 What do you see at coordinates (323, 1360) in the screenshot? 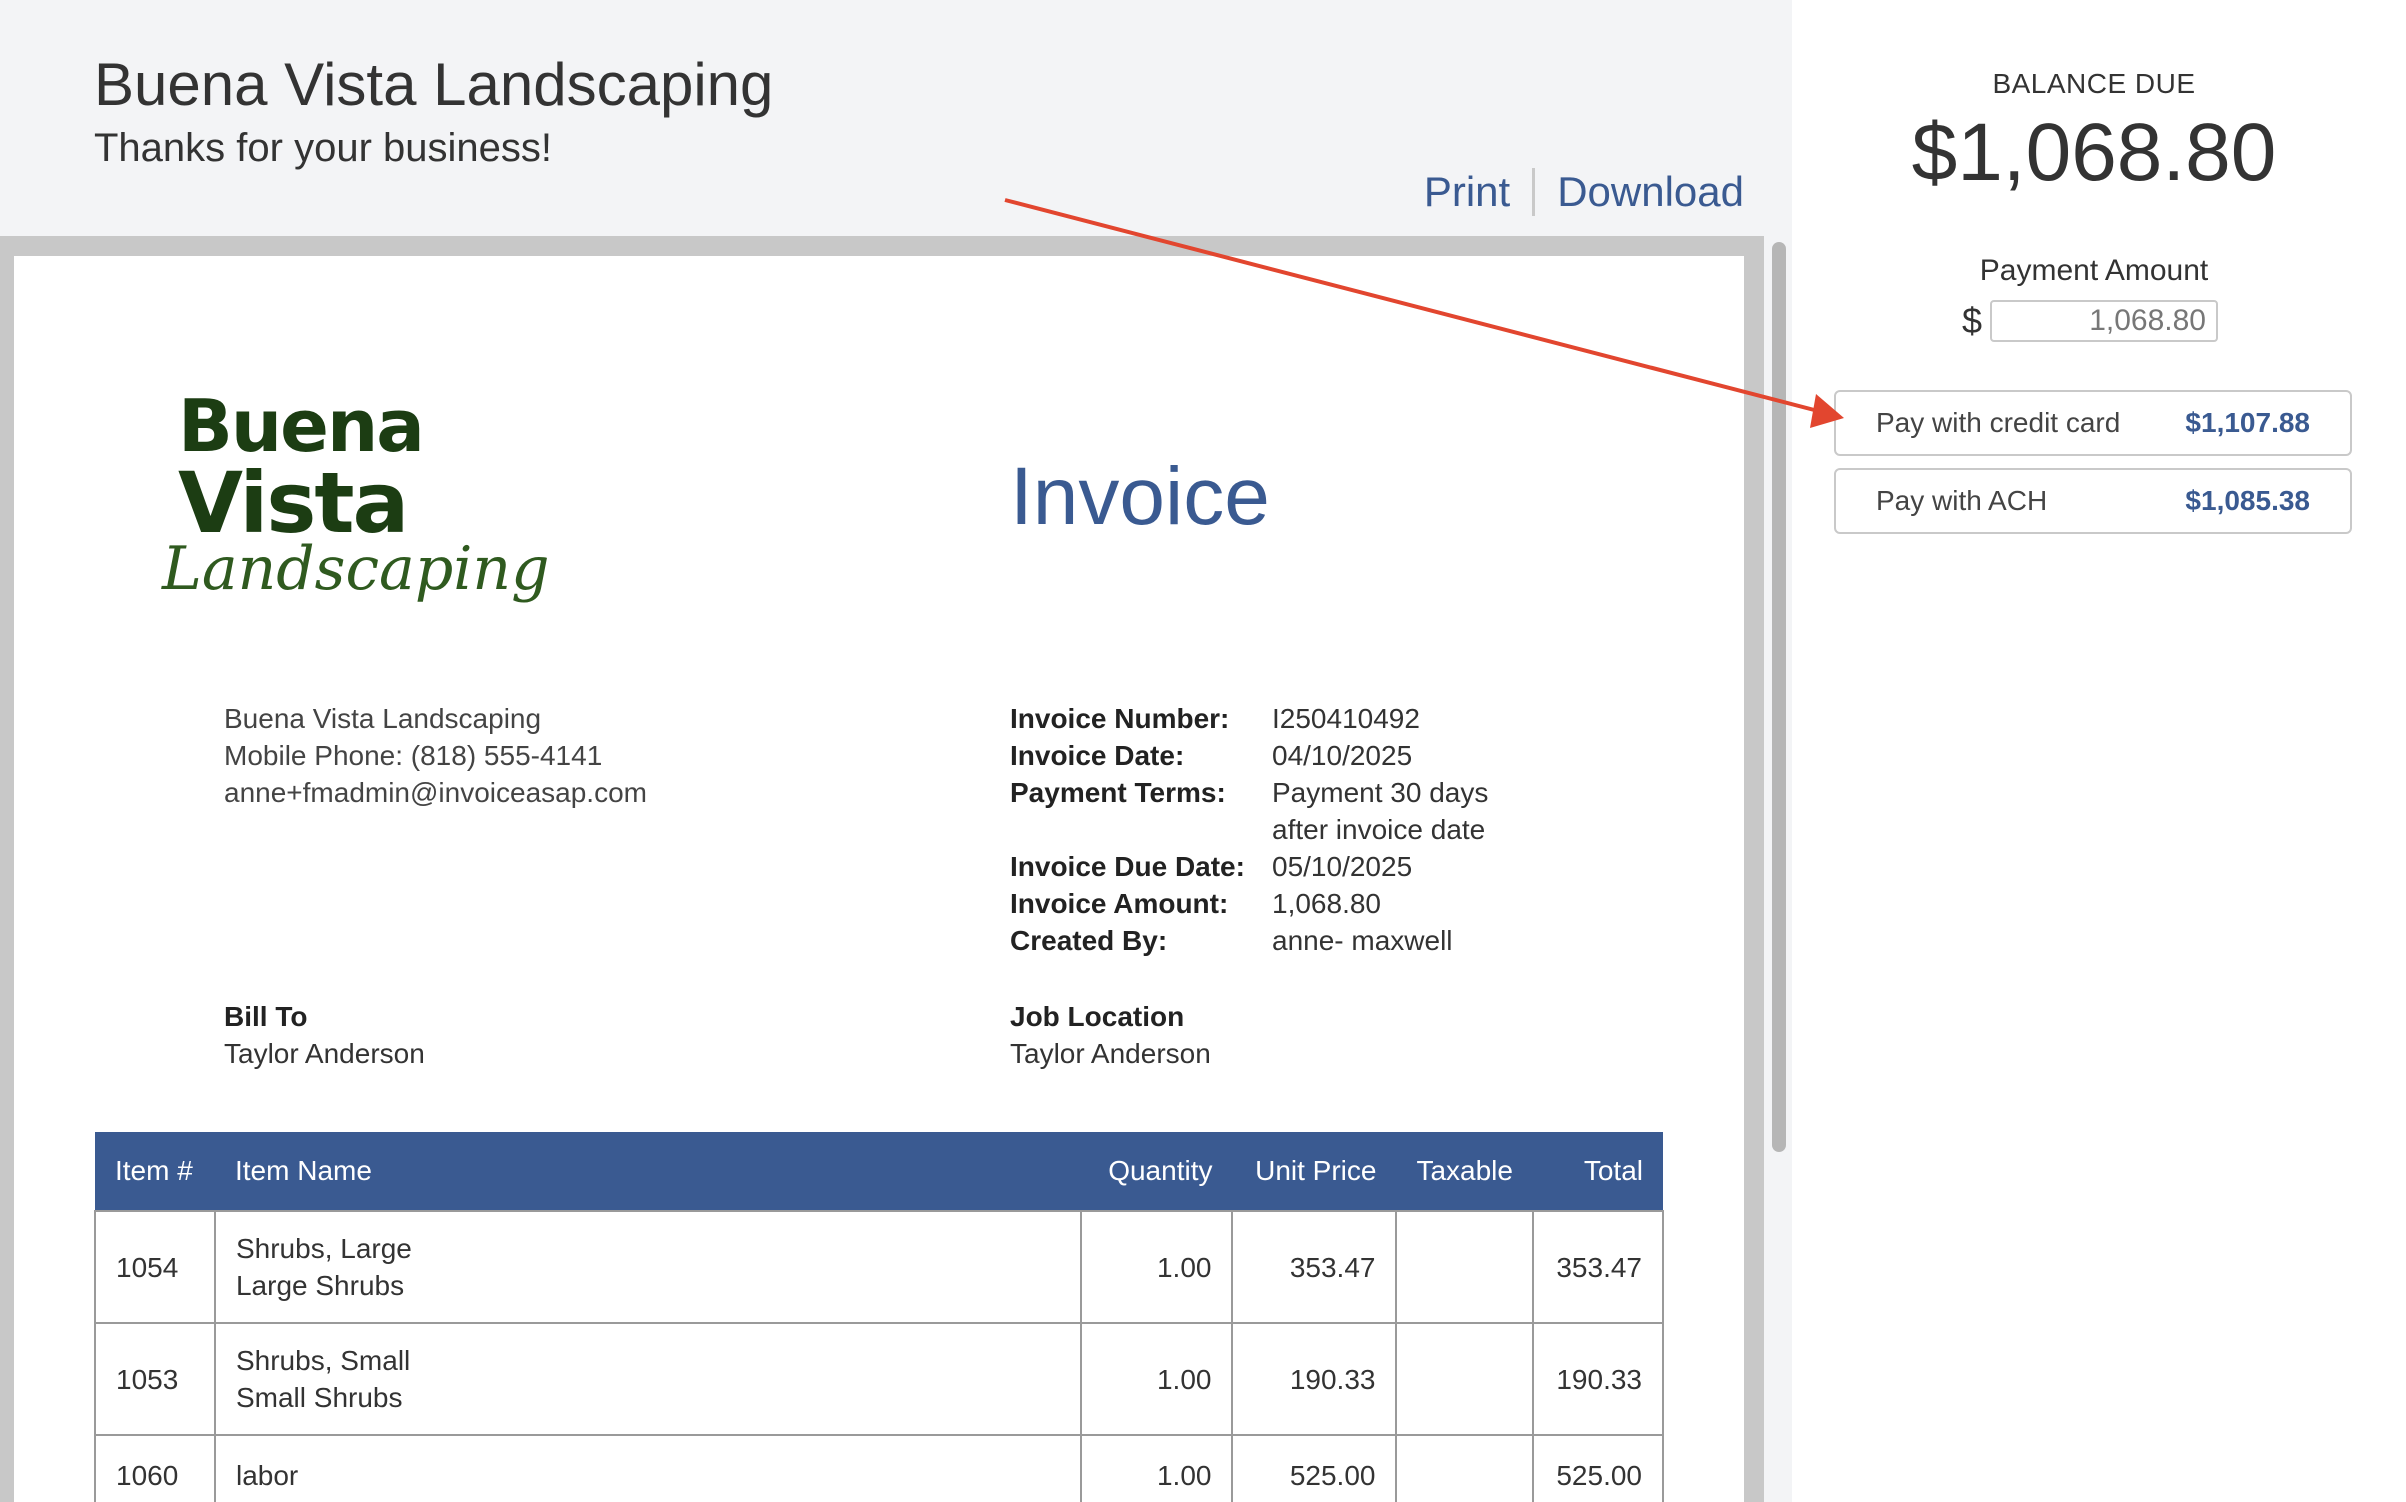
I see `item-name: Shrubs, Small` at bounding box center [323, 1360].